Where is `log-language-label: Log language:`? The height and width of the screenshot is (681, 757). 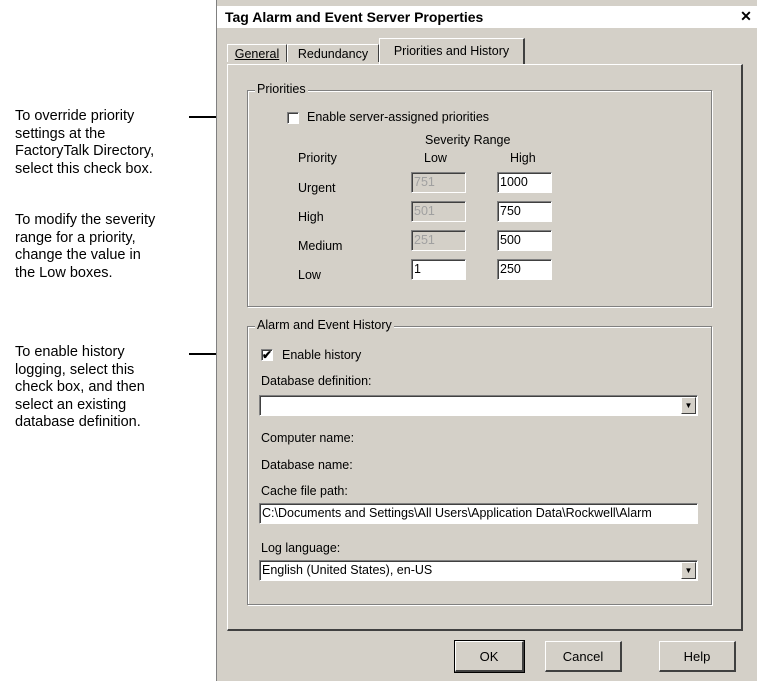
log-language-label: Log language: is located at coordinates (301, 548).